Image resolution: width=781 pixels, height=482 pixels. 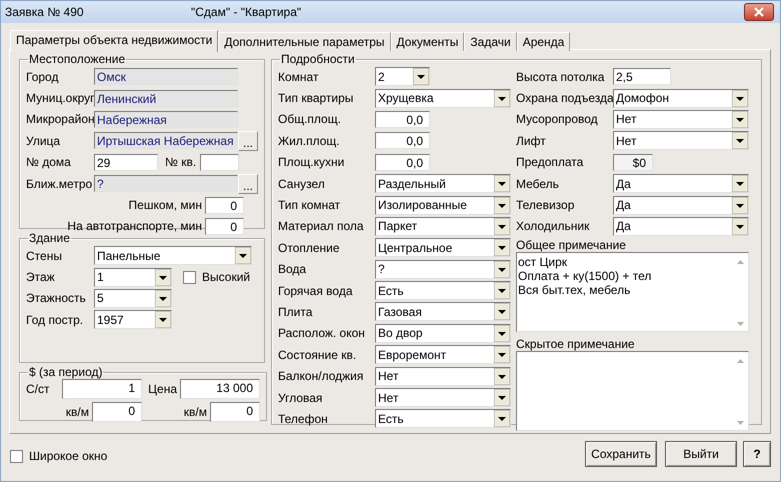 What do you see at coordinates (543, 41) in the screenshot?
I see `tab: Аренда` at bounding box center [543, 41].